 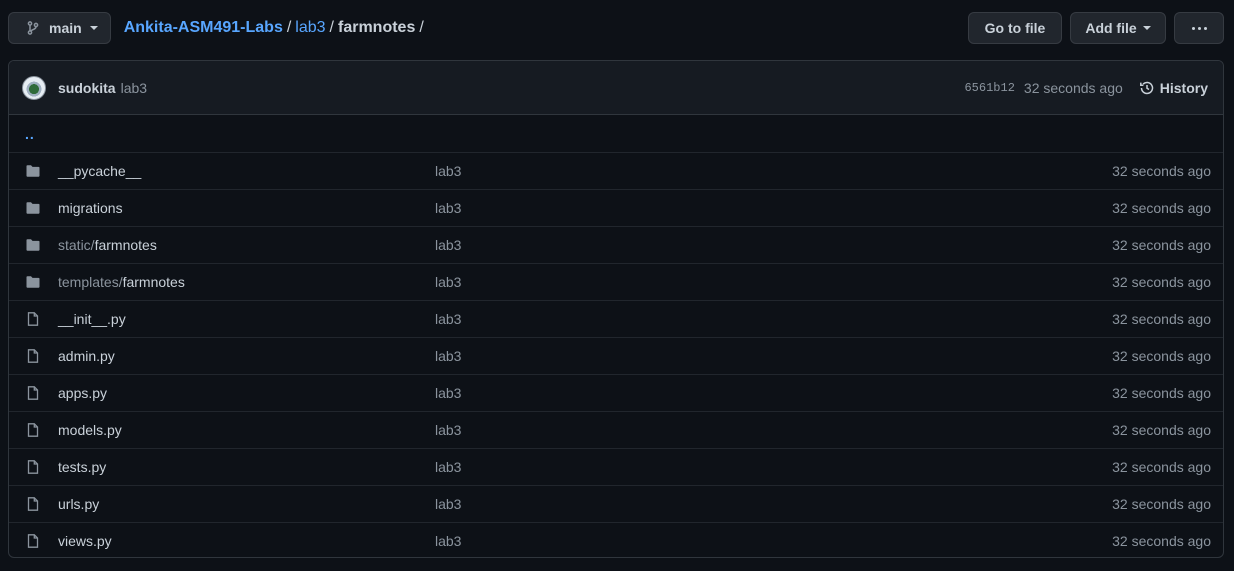 What do you see at coordinates (616, 466) in the screenshot?
I see `file-row: tests.py lab3 32 seconds ago` at bounding box center [616, 466].